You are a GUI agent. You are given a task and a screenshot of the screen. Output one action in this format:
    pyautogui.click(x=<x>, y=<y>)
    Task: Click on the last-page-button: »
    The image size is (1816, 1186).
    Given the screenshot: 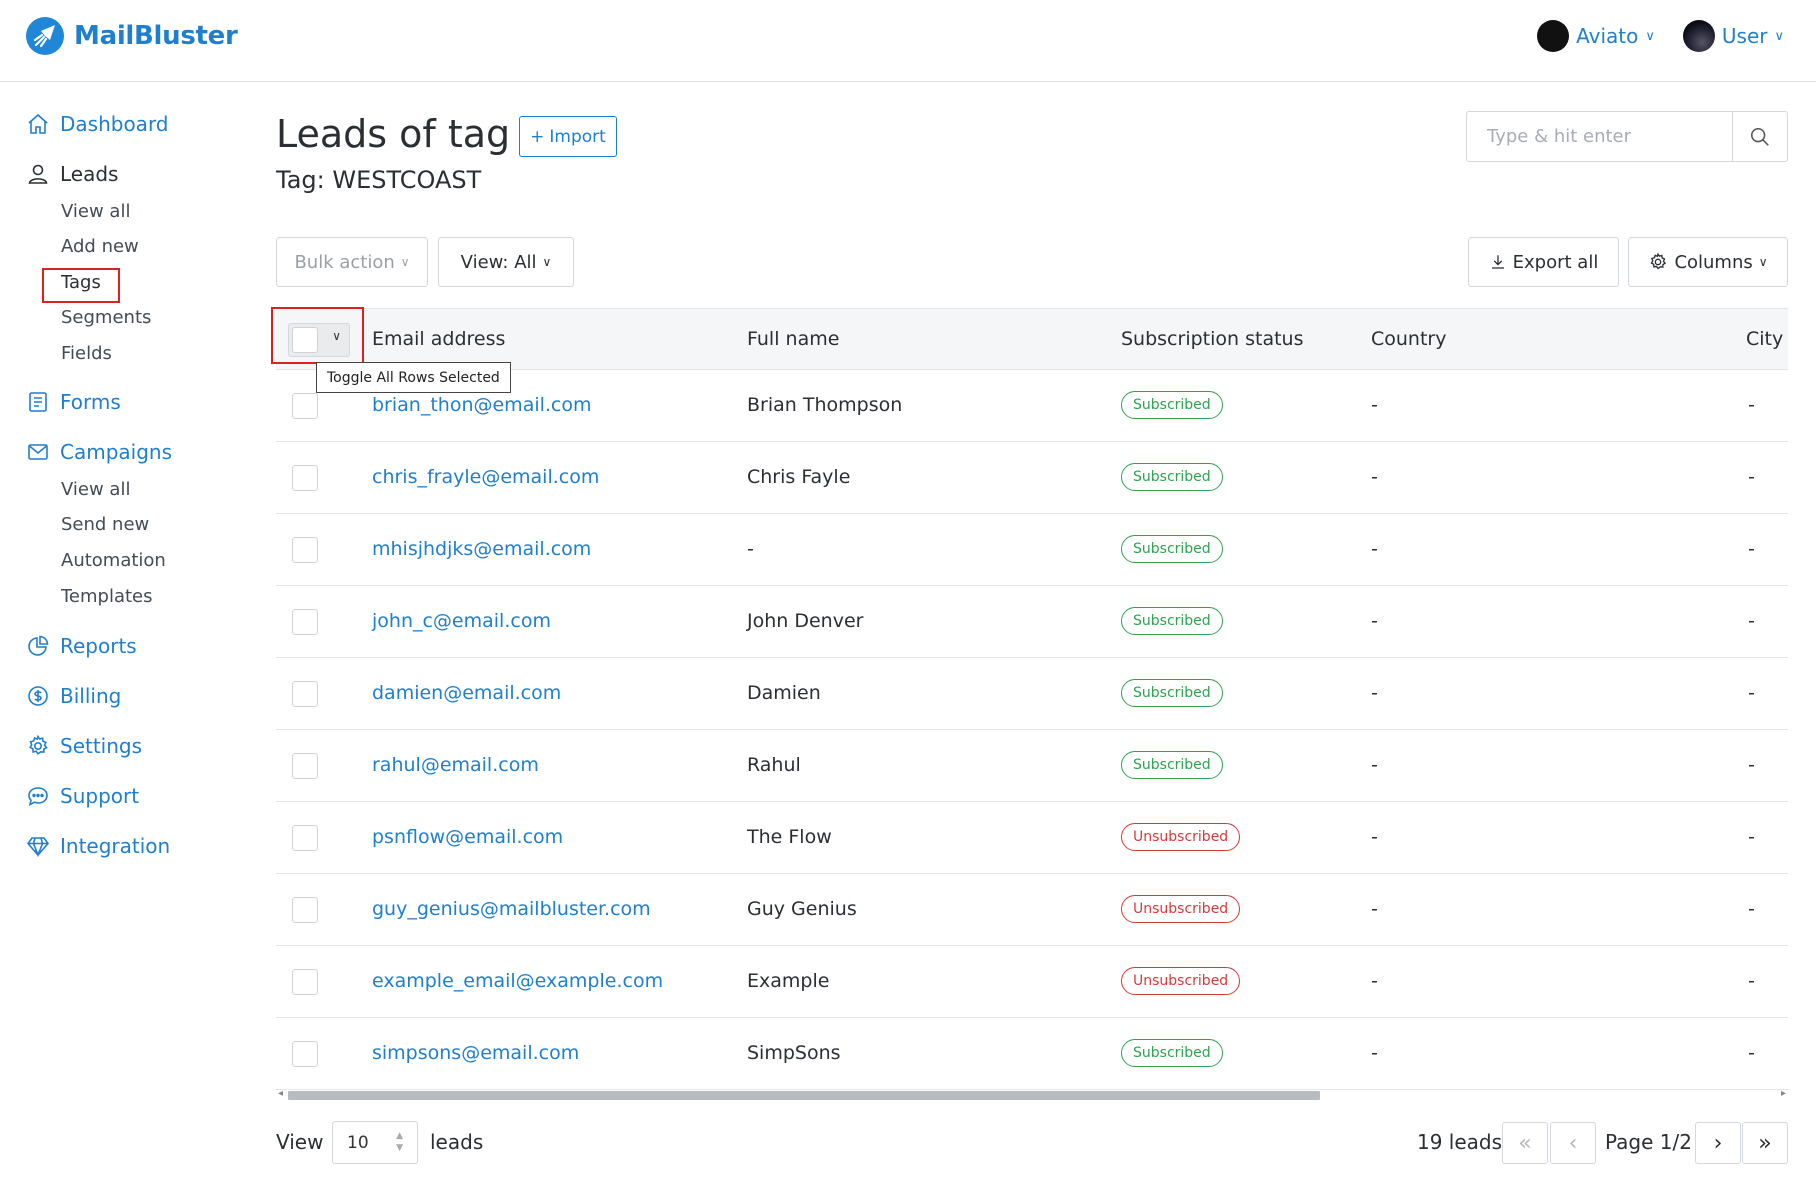 What is the action you would take?
    pyautogui.click(x=1765, y=1143)
    